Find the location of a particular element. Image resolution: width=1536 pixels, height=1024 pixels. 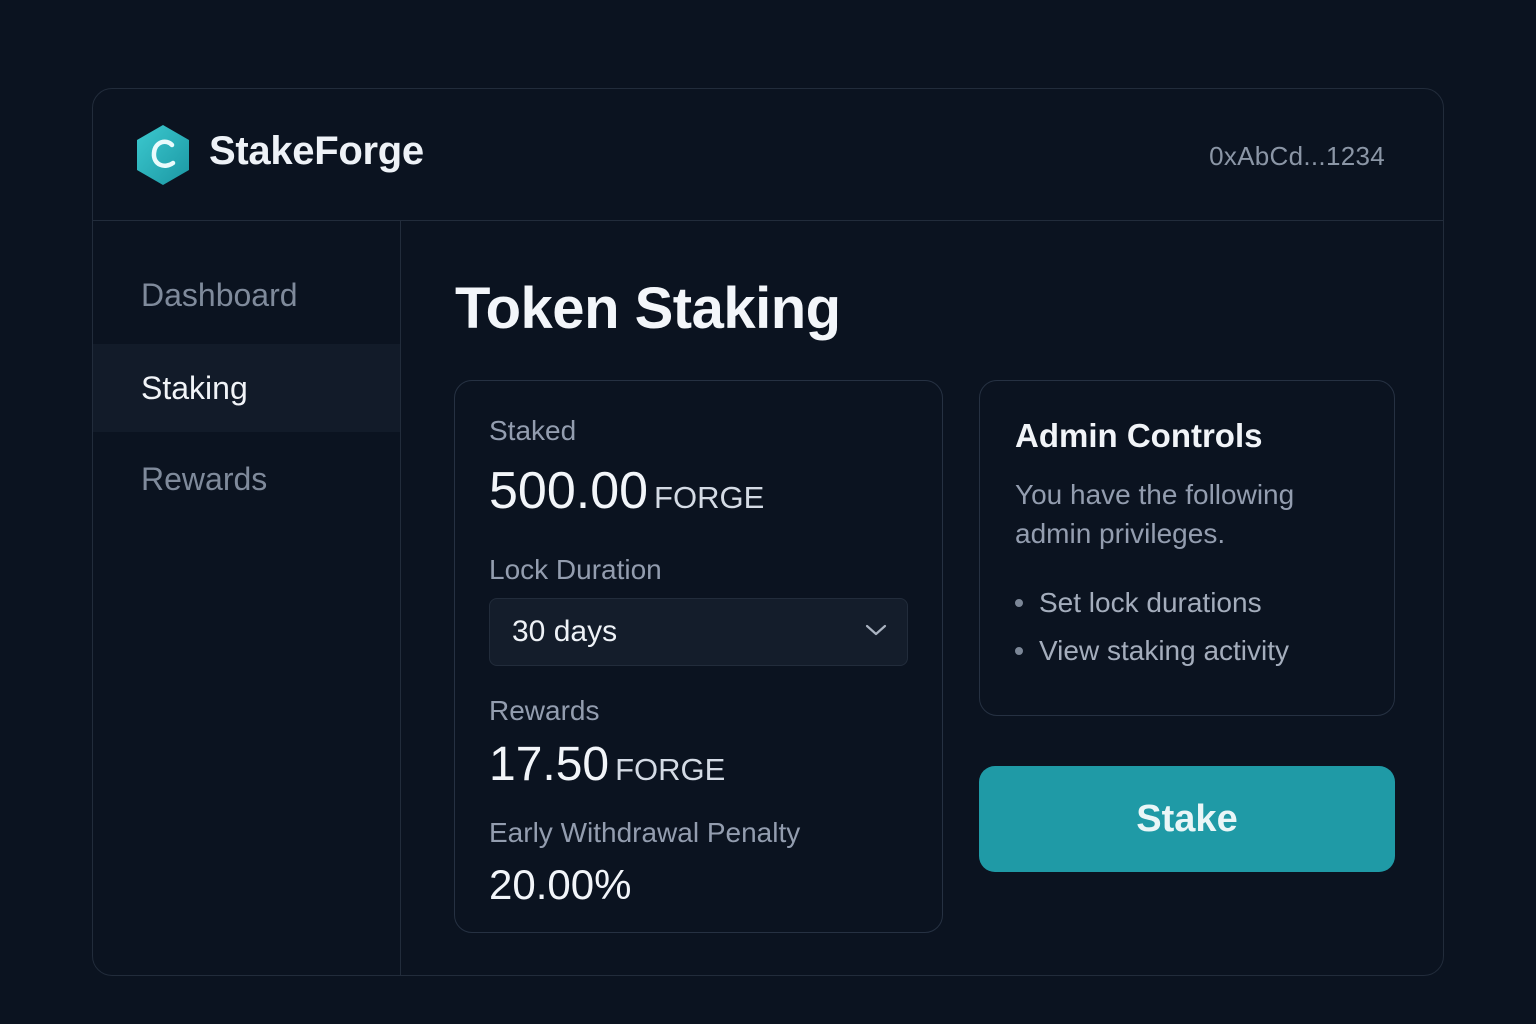

hexagon-c-logo-icon is located at coordinates (163, 155).